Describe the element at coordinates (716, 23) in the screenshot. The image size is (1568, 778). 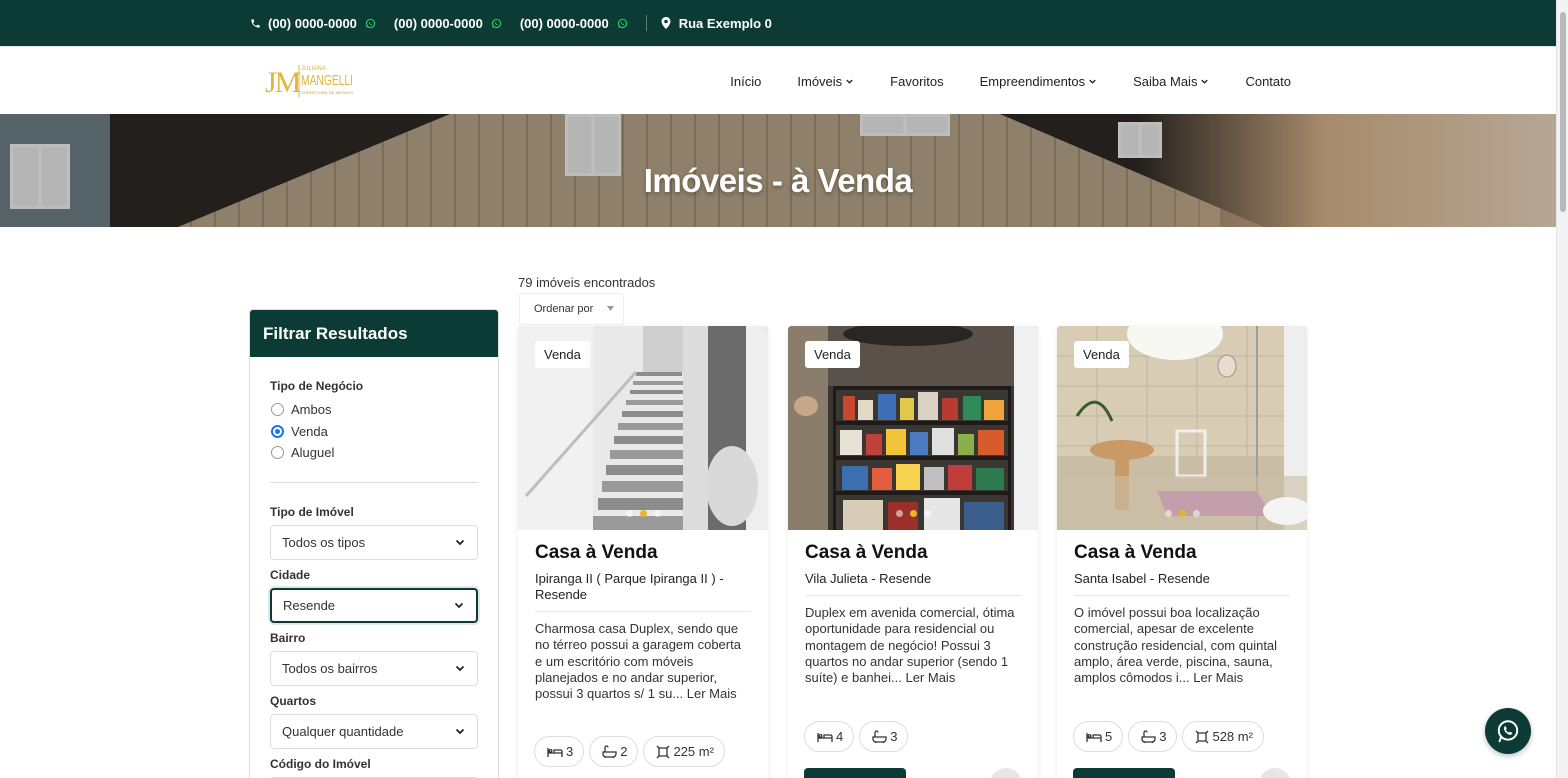
I see `address-link: Rua Exemplo 0` at that location.